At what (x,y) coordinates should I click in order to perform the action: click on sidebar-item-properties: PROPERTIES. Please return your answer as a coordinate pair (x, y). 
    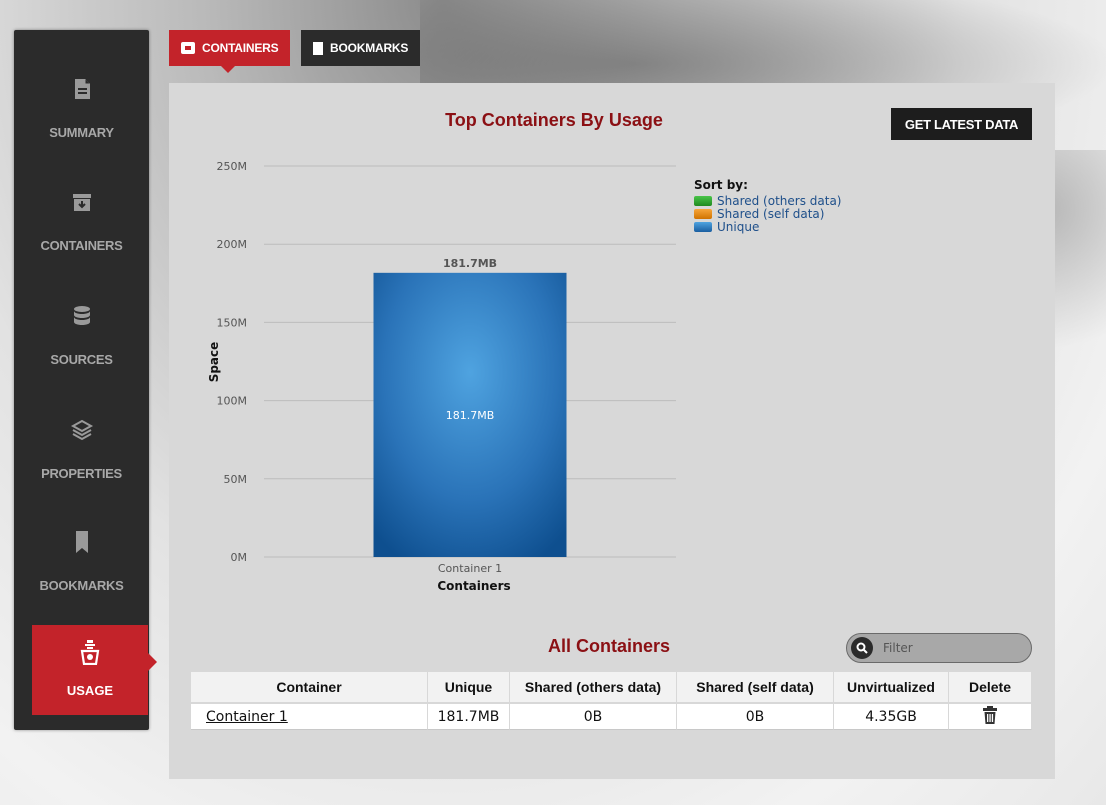
    Looking at the image, I should click on (81, 463).